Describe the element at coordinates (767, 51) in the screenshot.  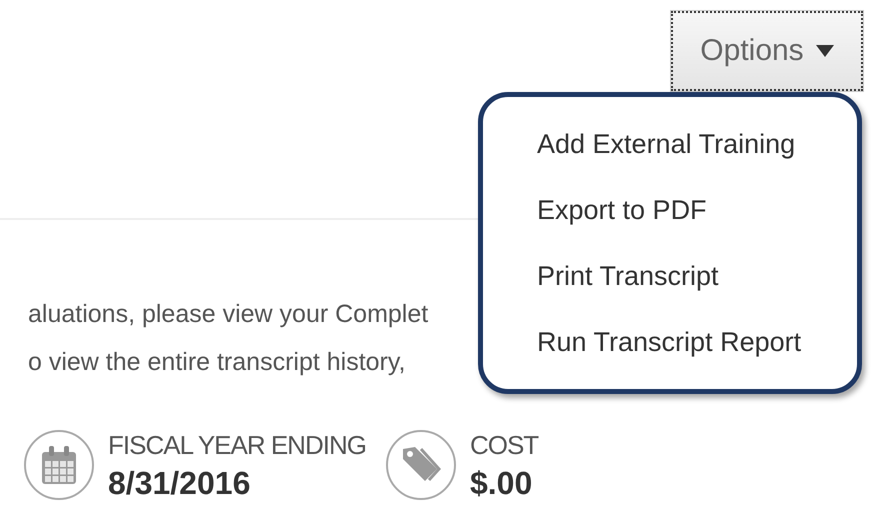
I see `options-button: Options` at that location.